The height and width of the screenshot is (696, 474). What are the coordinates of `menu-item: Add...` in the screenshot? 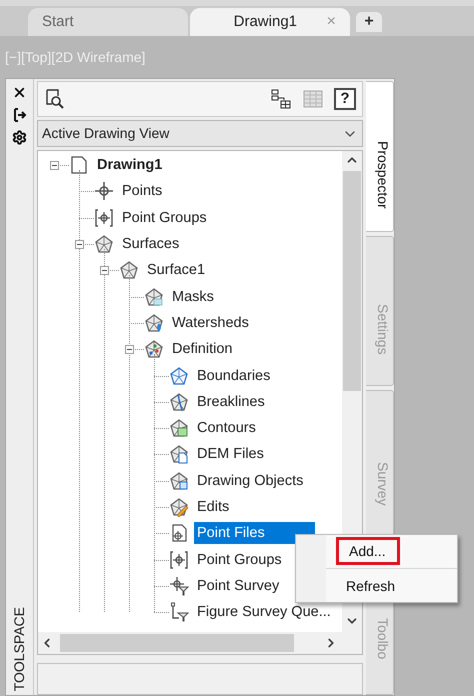 It's located at (368, 551).